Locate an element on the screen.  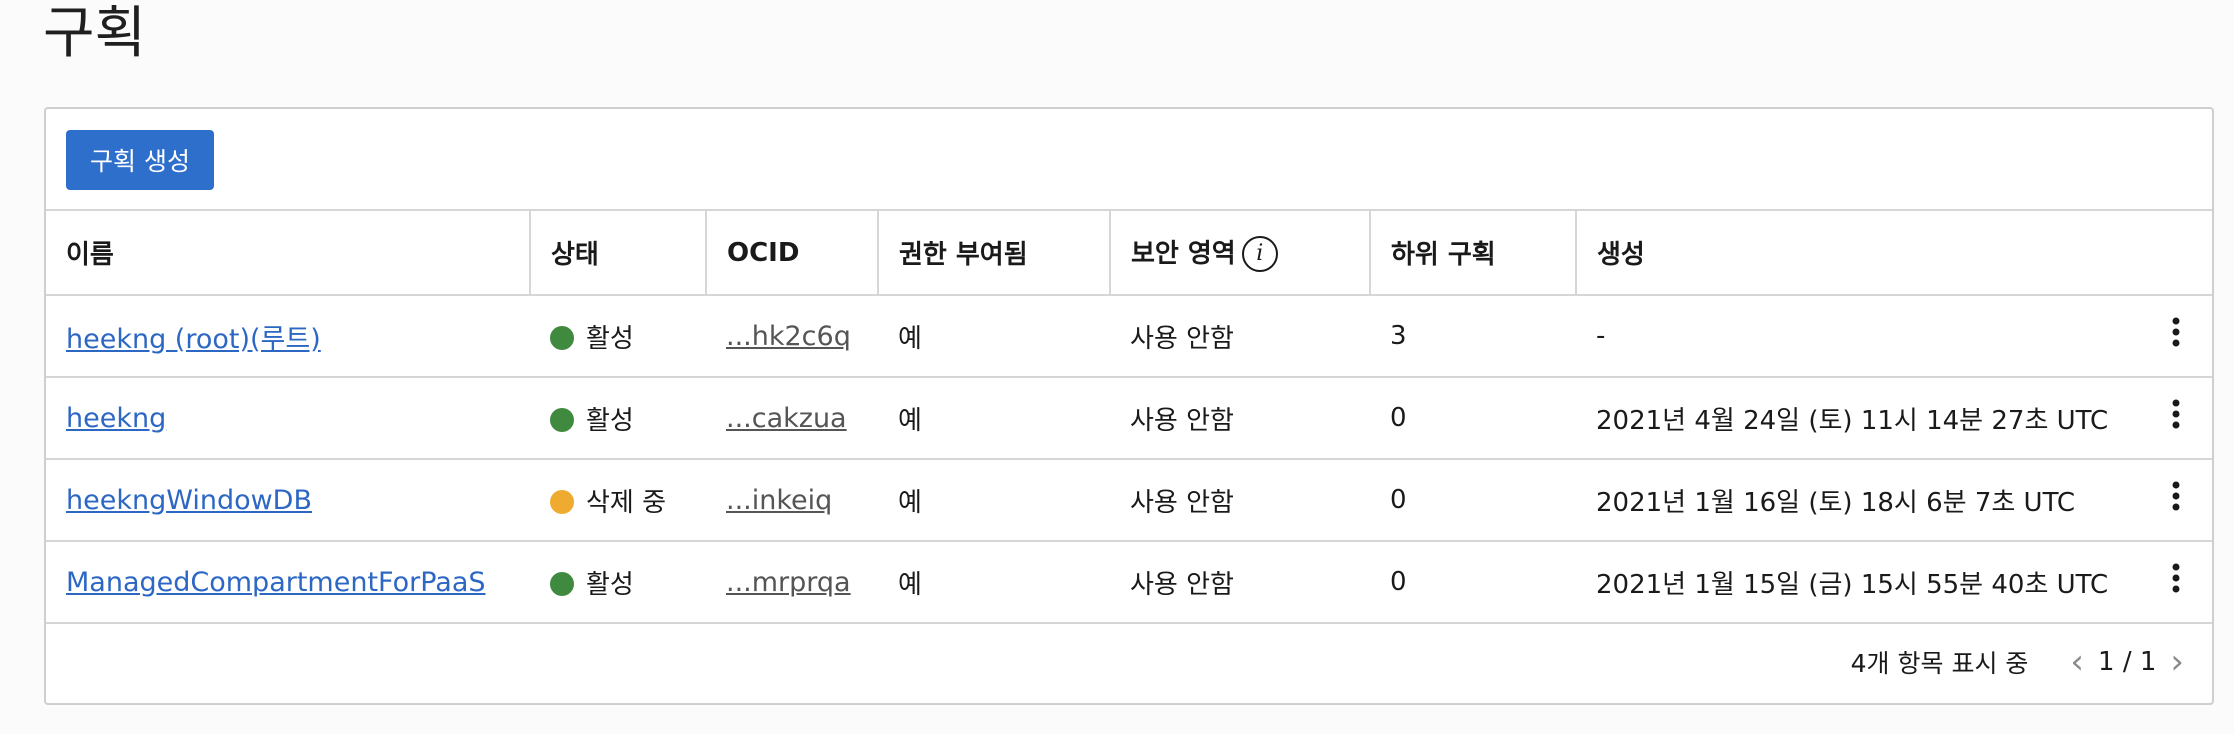
column-header-authorized: 권한 부여됨 is located at coordinates (994, 253).